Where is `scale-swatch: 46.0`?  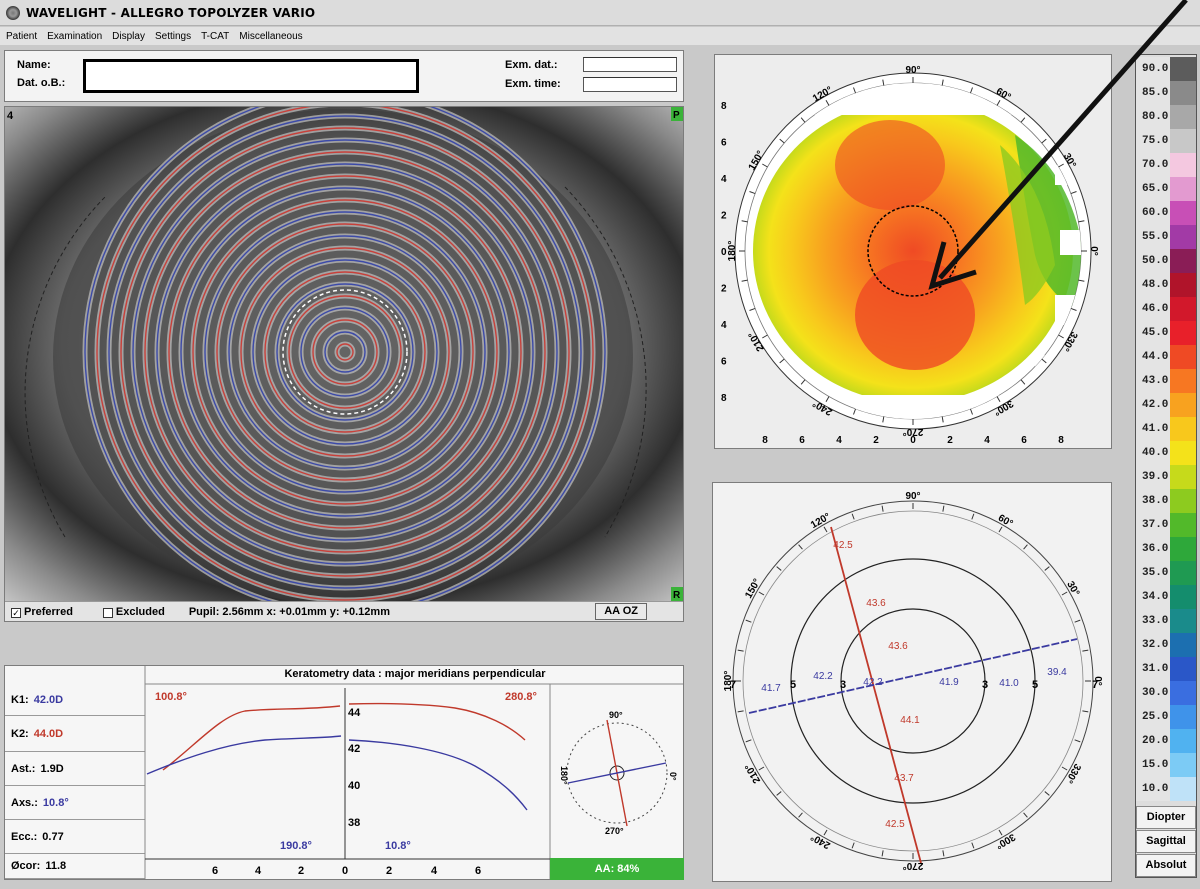 scale-swatch: 46.0 is located at coordinates (1166, 309).